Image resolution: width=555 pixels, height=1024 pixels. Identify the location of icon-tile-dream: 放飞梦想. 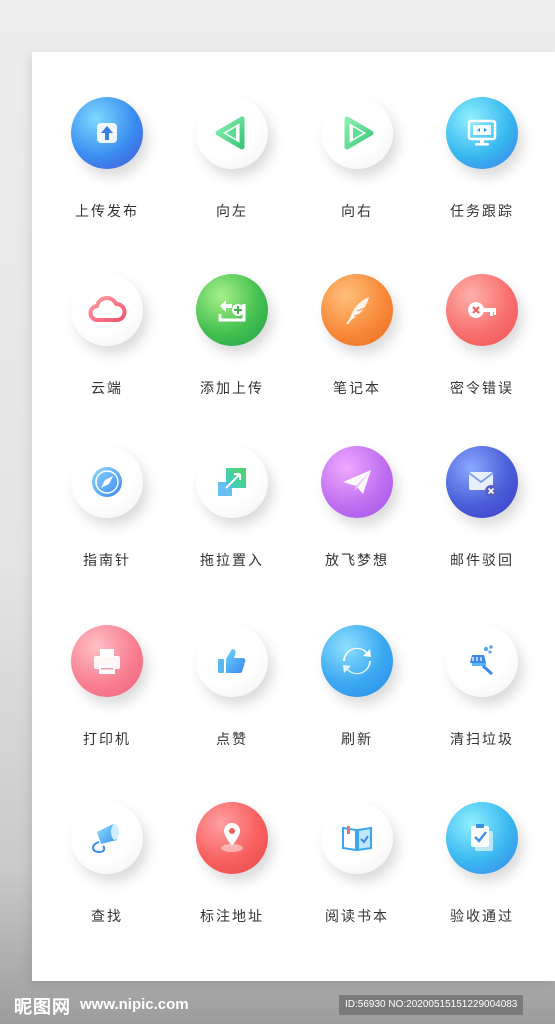
(357, 526).